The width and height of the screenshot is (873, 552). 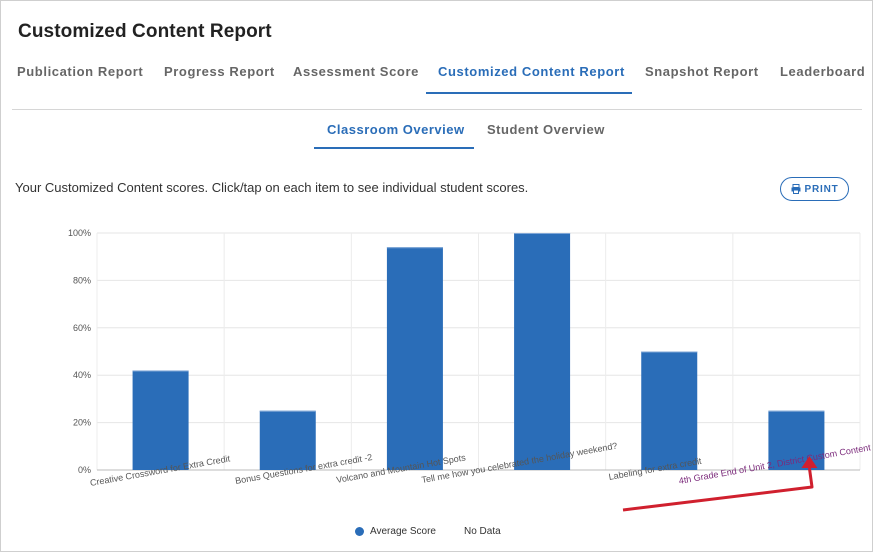 I want to click on legend-average-score: Average Score, so click(x=403, y=531).